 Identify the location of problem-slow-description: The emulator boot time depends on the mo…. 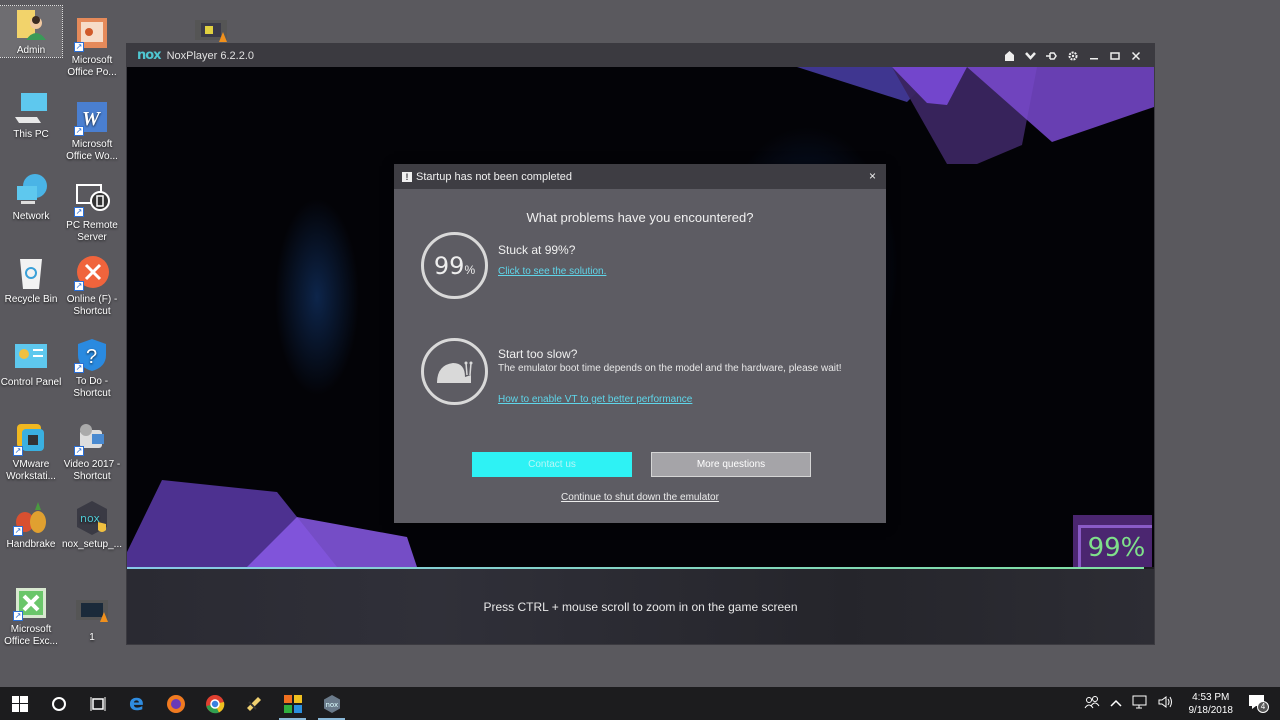
(670, 368).